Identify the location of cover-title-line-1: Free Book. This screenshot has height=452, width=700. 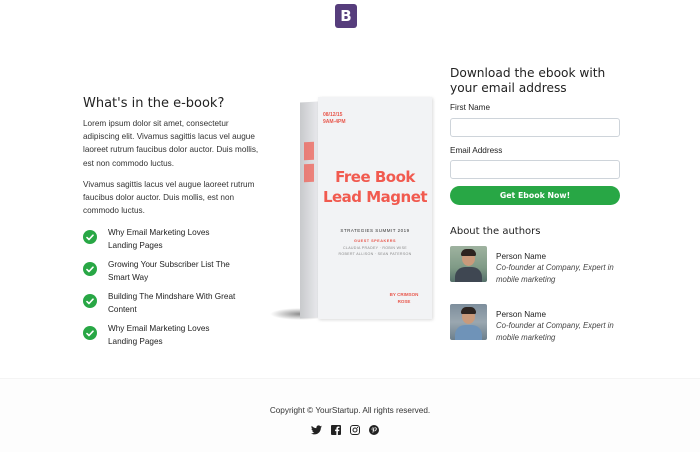
(375, 177).